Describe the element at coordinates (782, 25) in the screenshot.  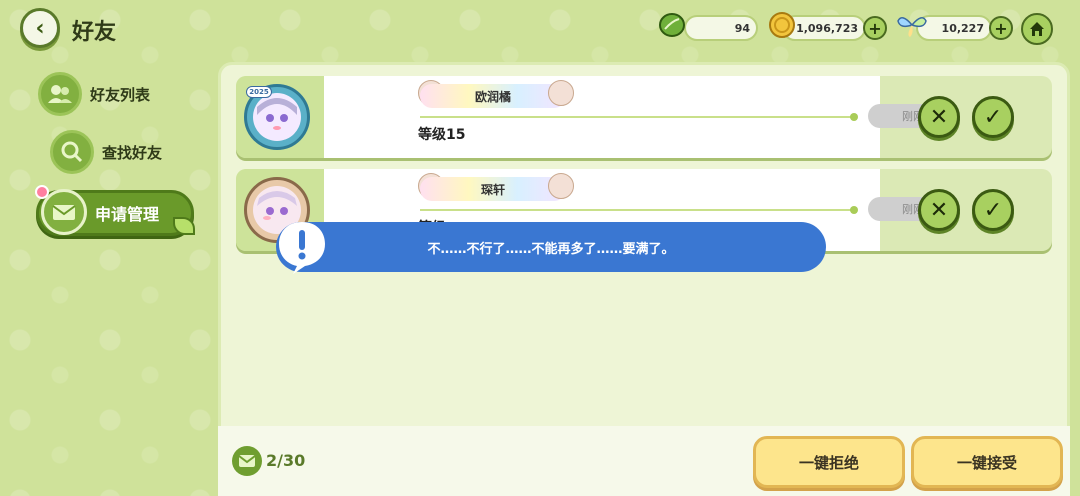
I see `coin-icon` at that location.